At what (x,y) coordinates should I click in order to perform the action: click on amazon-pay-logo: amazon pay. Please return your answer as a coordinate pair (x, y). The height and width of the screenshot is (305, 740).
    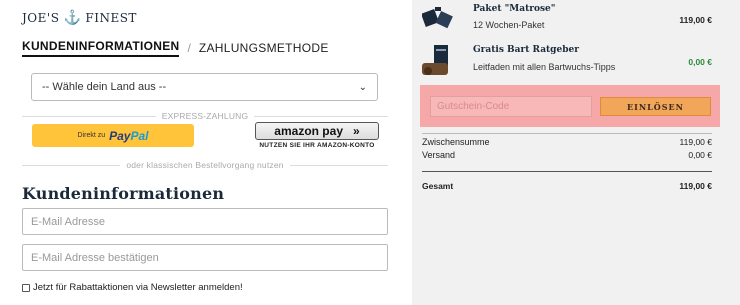
    Looking at the image, I should click on (308, 131).